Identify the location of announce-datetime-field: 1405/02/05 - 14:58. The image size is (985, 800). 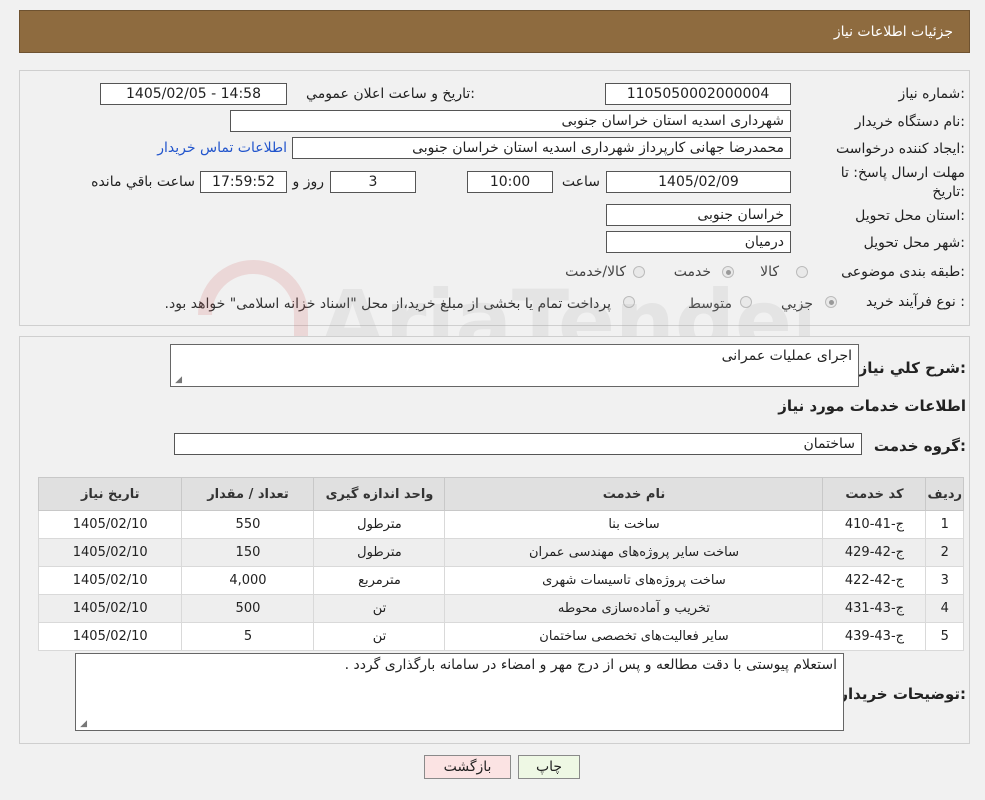
(193, 94).